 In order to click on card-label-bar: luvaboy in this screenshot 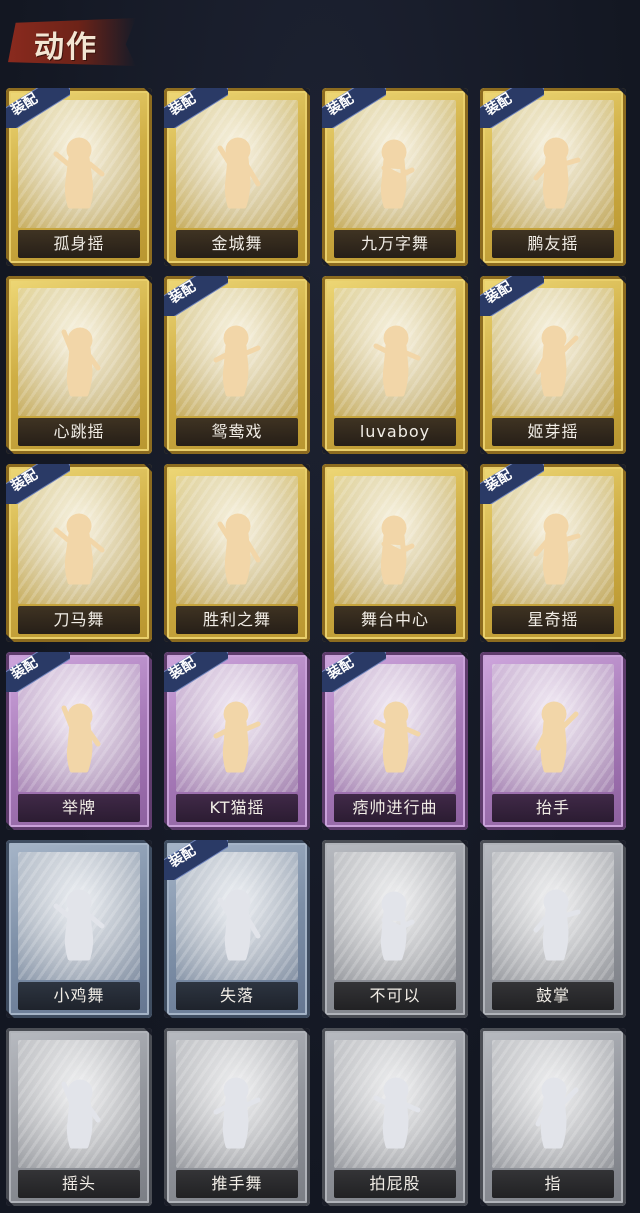, I will do `click(395, 432)`.